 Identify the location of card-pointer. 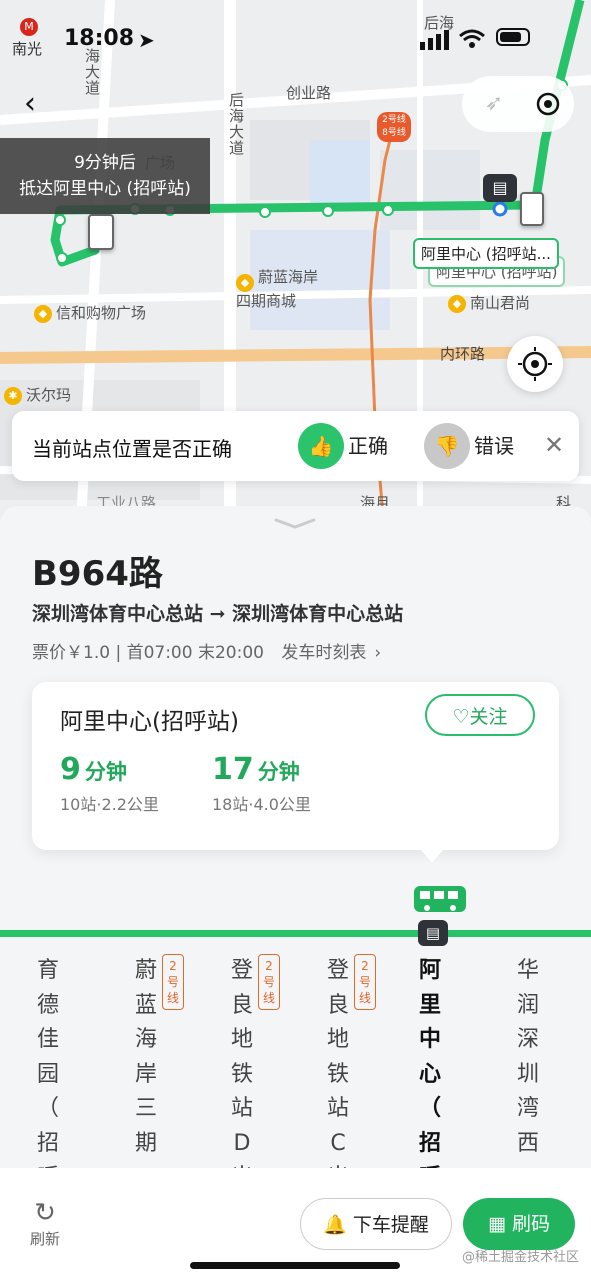
(432, 856).